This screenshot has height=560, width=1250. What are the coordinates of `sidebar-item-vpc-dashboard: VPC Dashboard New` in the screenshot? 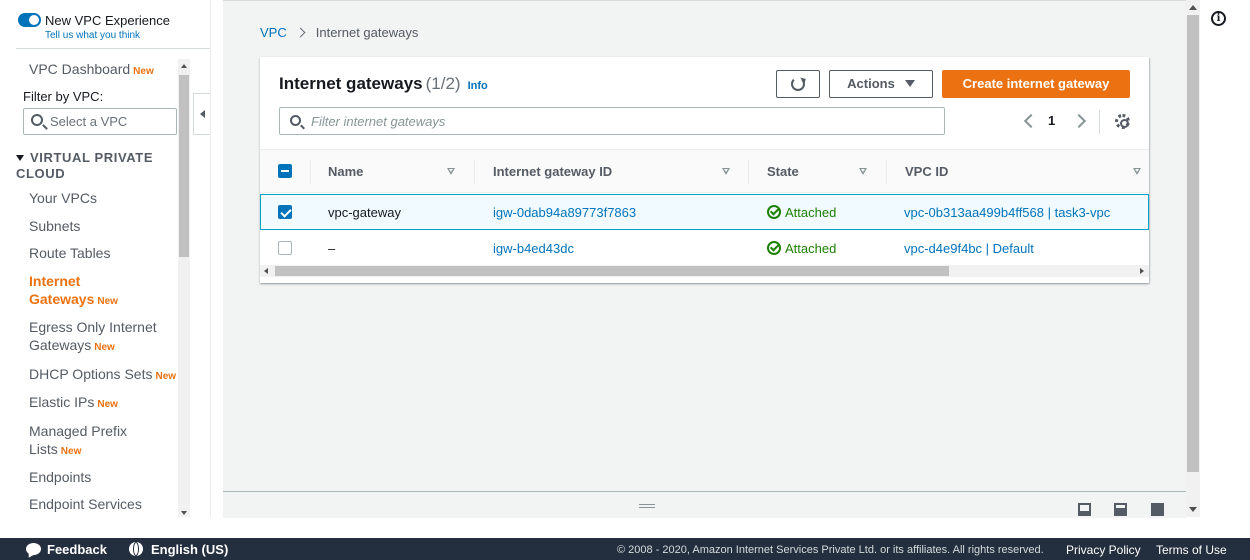 It's located at (91, 70).